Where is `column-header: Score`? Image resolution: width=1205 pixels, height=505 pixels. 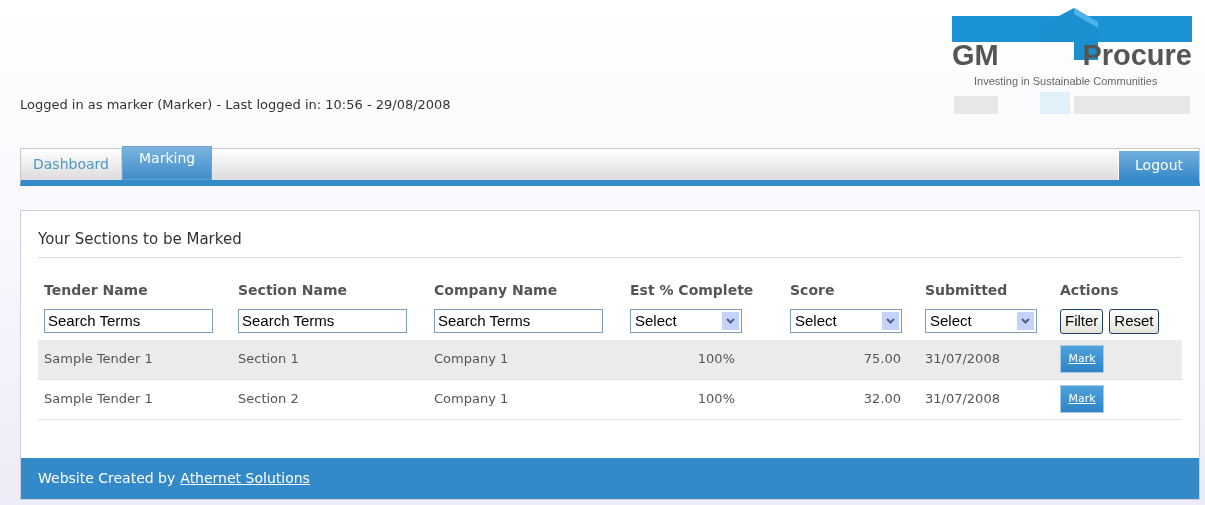 column-header: Score is located at coordinates (813, 290).